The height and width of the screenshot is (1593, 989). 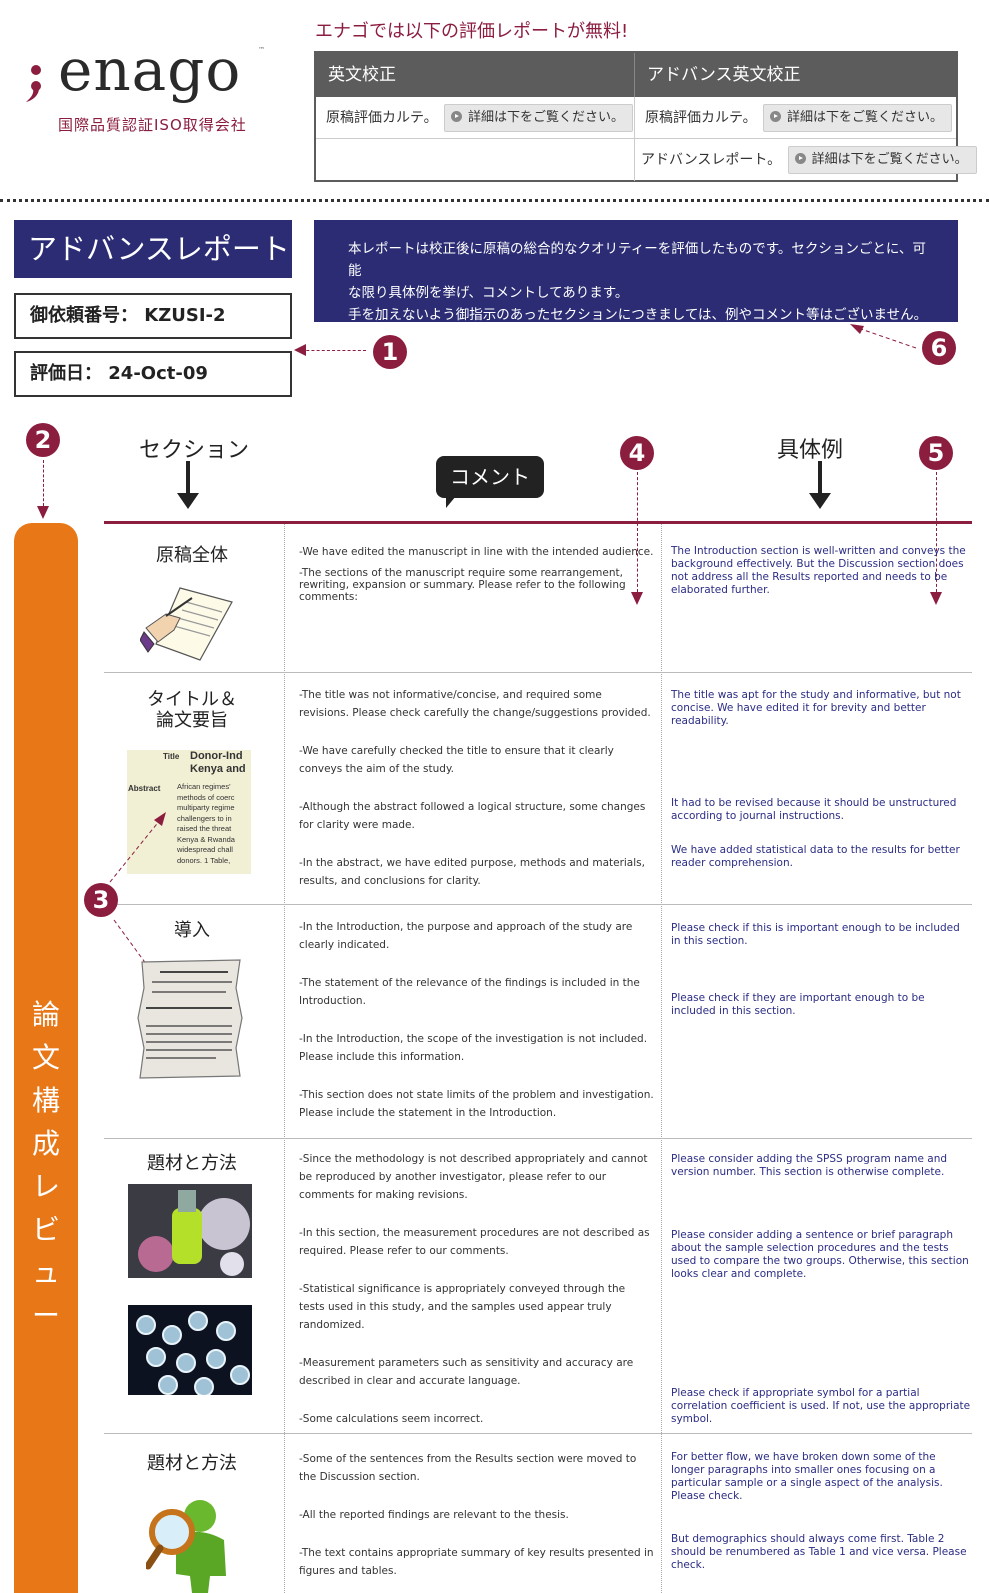 I want to click on column-header-comment: コメント, so click(x=490, y=482).